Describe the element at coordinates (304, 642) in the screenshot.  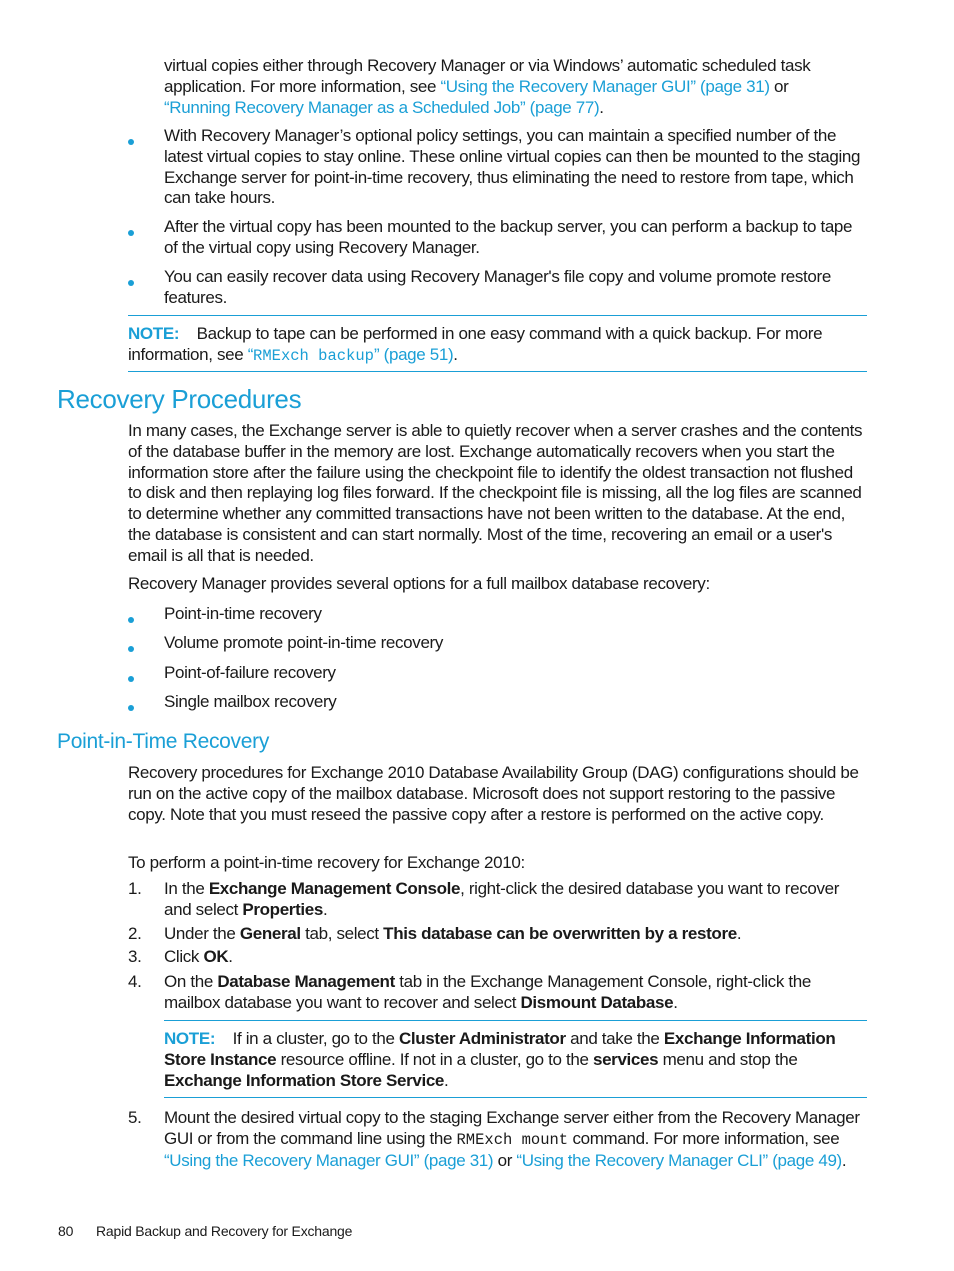
I see `list-item: Volume promote point-in-time recovery` at that location.